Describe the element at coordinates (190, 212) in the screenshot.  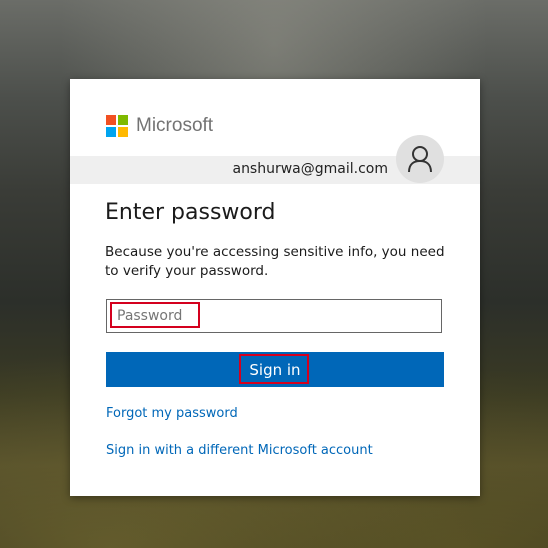
I see `page-title: Enter password` at that location.